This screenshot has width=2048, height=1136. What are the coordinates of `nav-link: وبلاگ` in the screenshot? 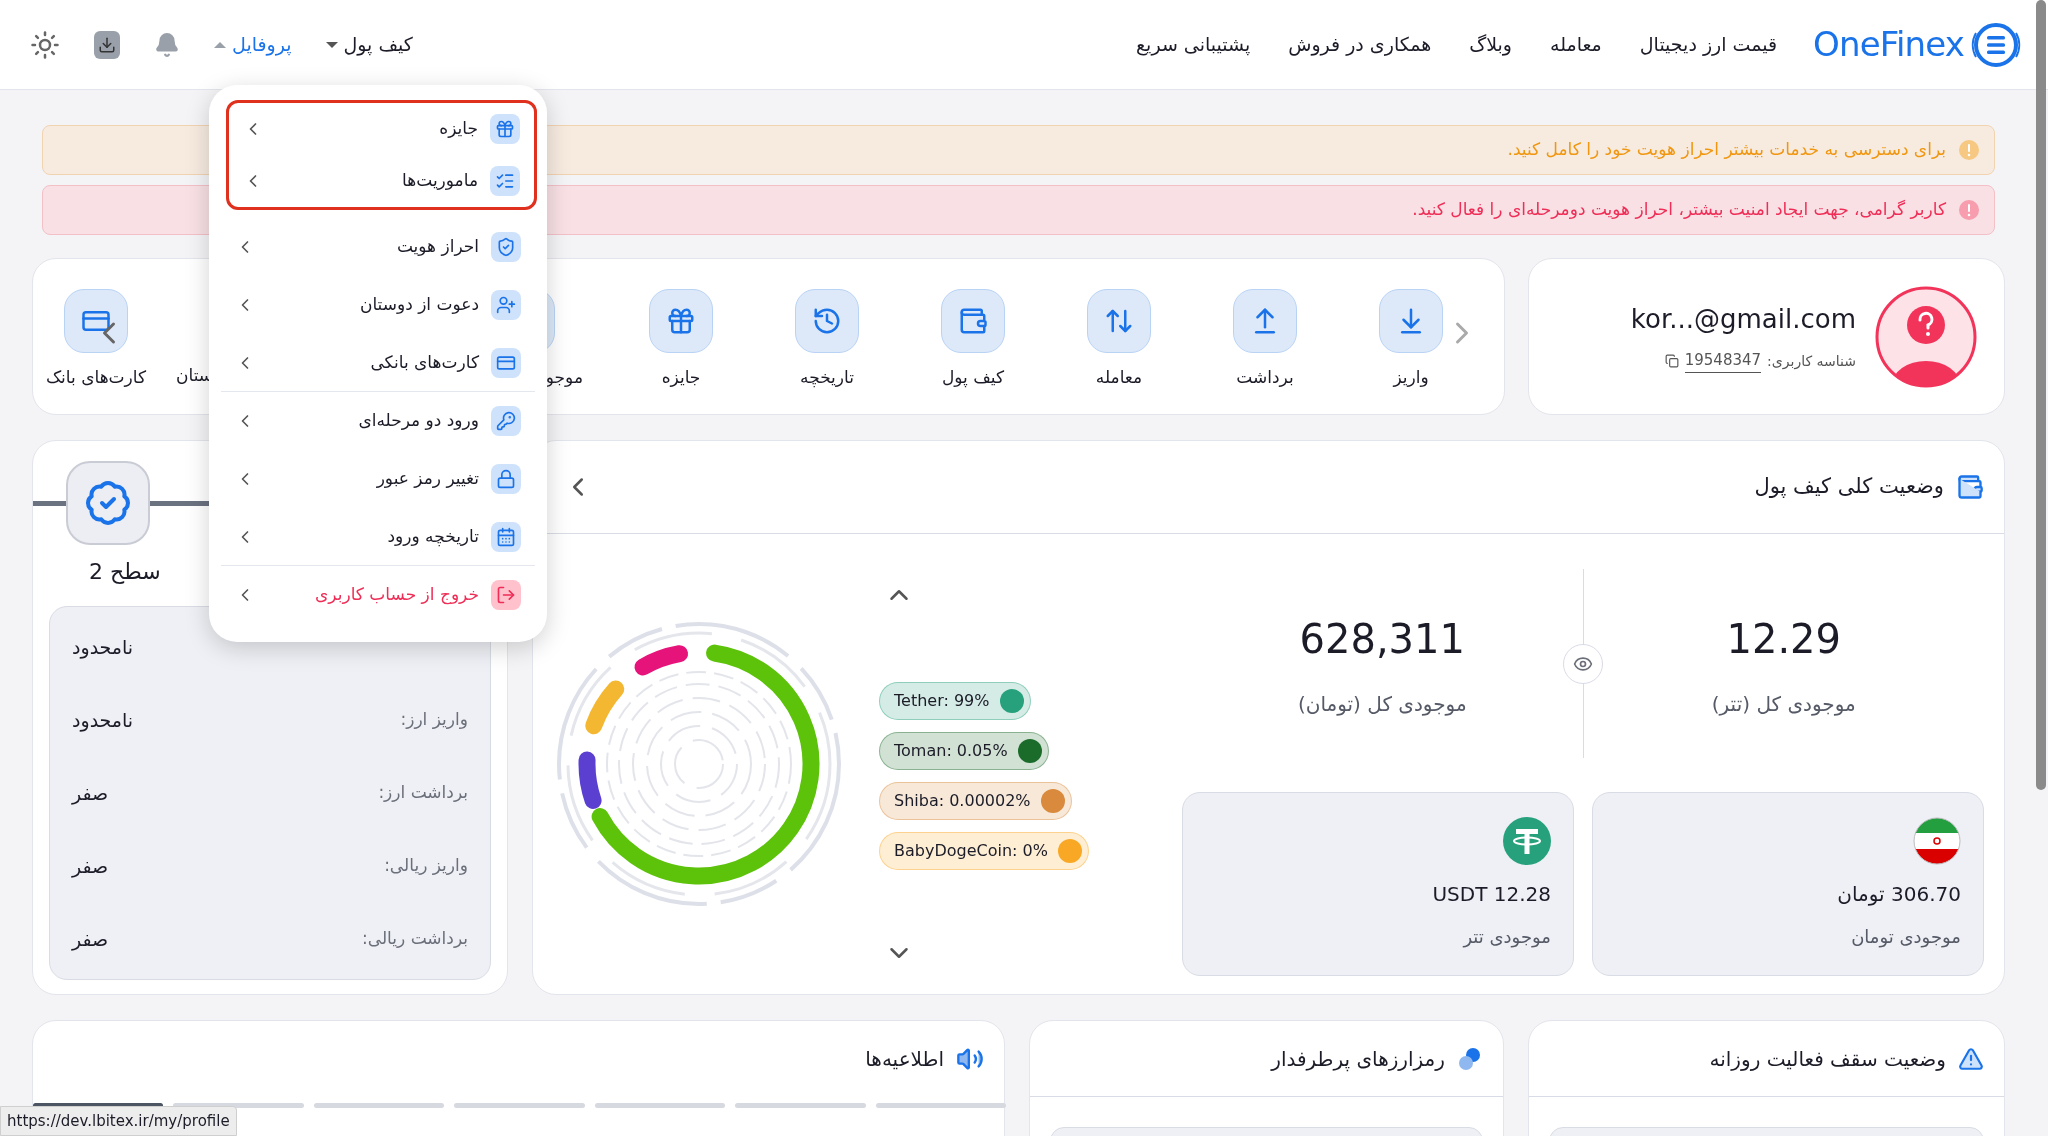 It's located at (1490, 44).